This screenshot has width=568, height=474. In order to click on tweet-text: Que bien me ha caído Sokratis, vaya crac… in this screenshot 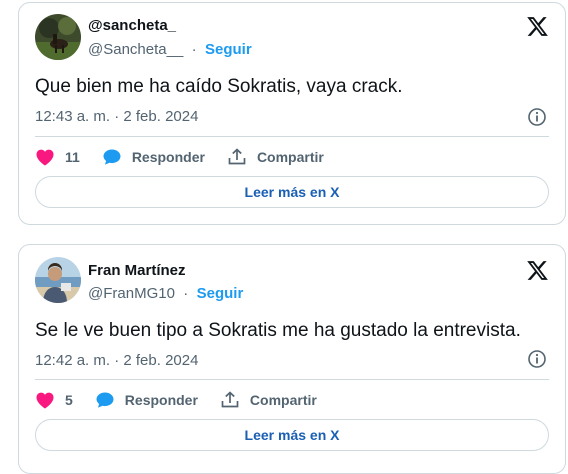, I will do `click(219, 86)`.